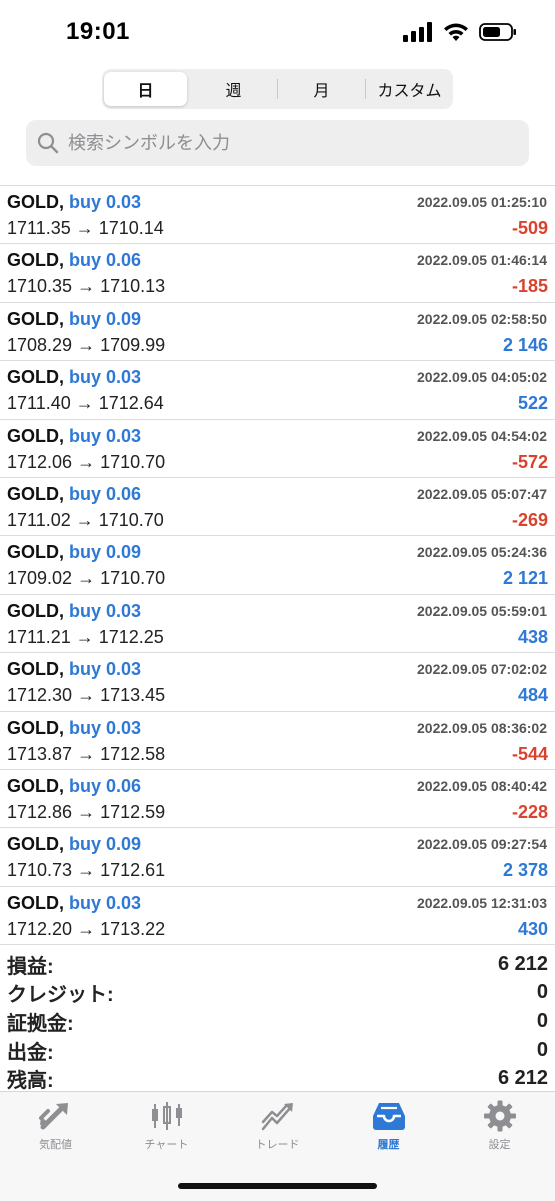  I want to click on summary-deposit-row: 証拠金: 0, so click(277, 1021).